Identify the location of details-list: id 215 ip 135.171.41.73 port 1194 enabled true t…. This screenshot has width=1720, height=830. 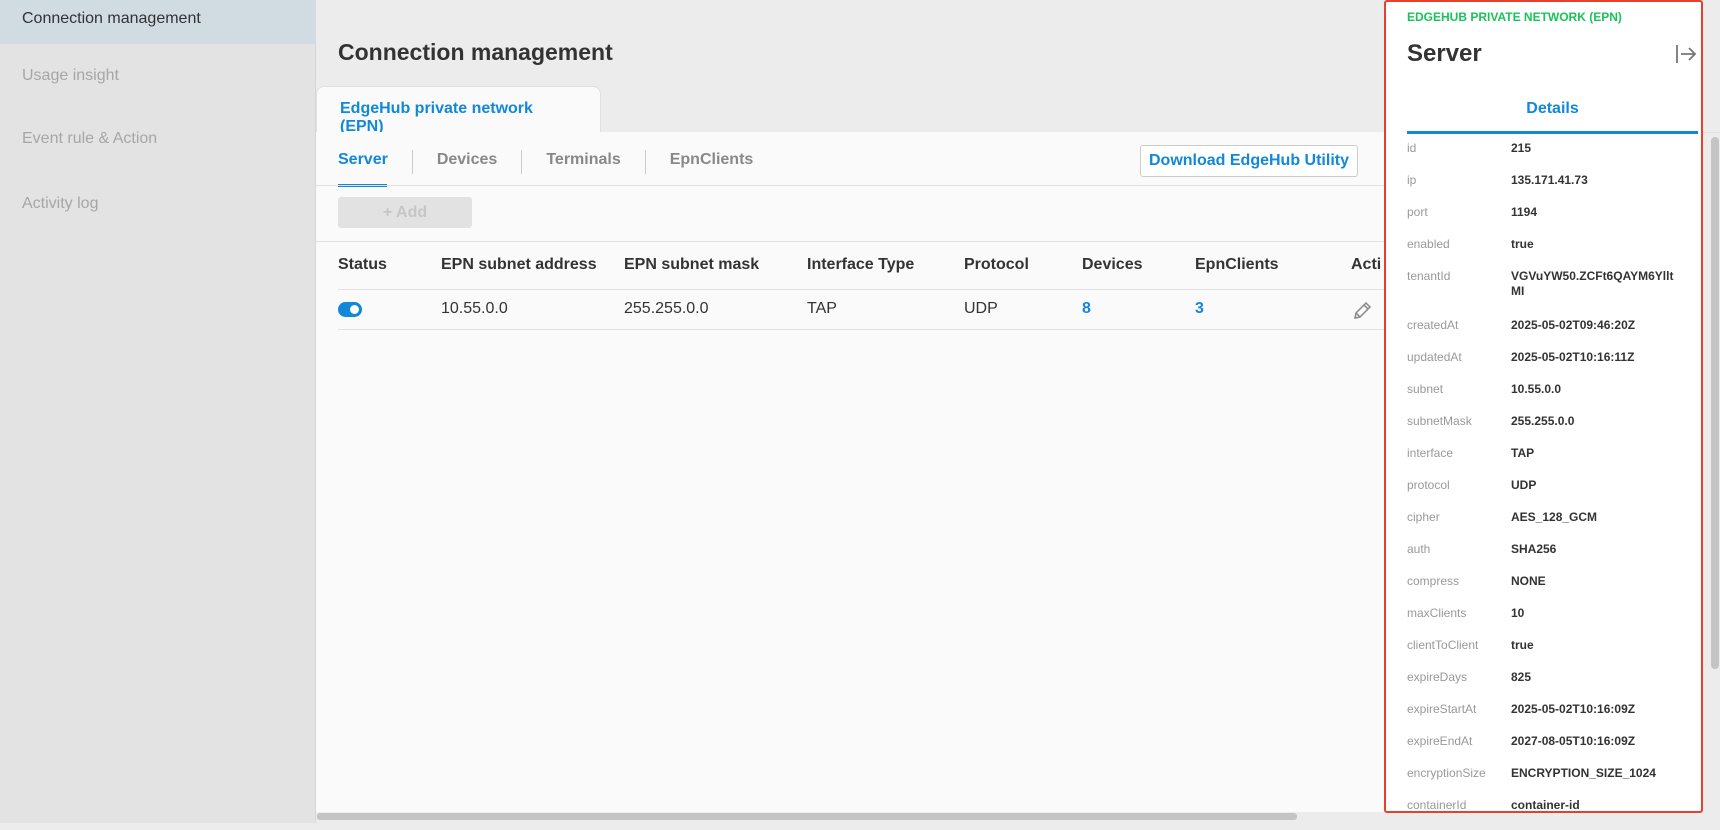
(1547, 485).